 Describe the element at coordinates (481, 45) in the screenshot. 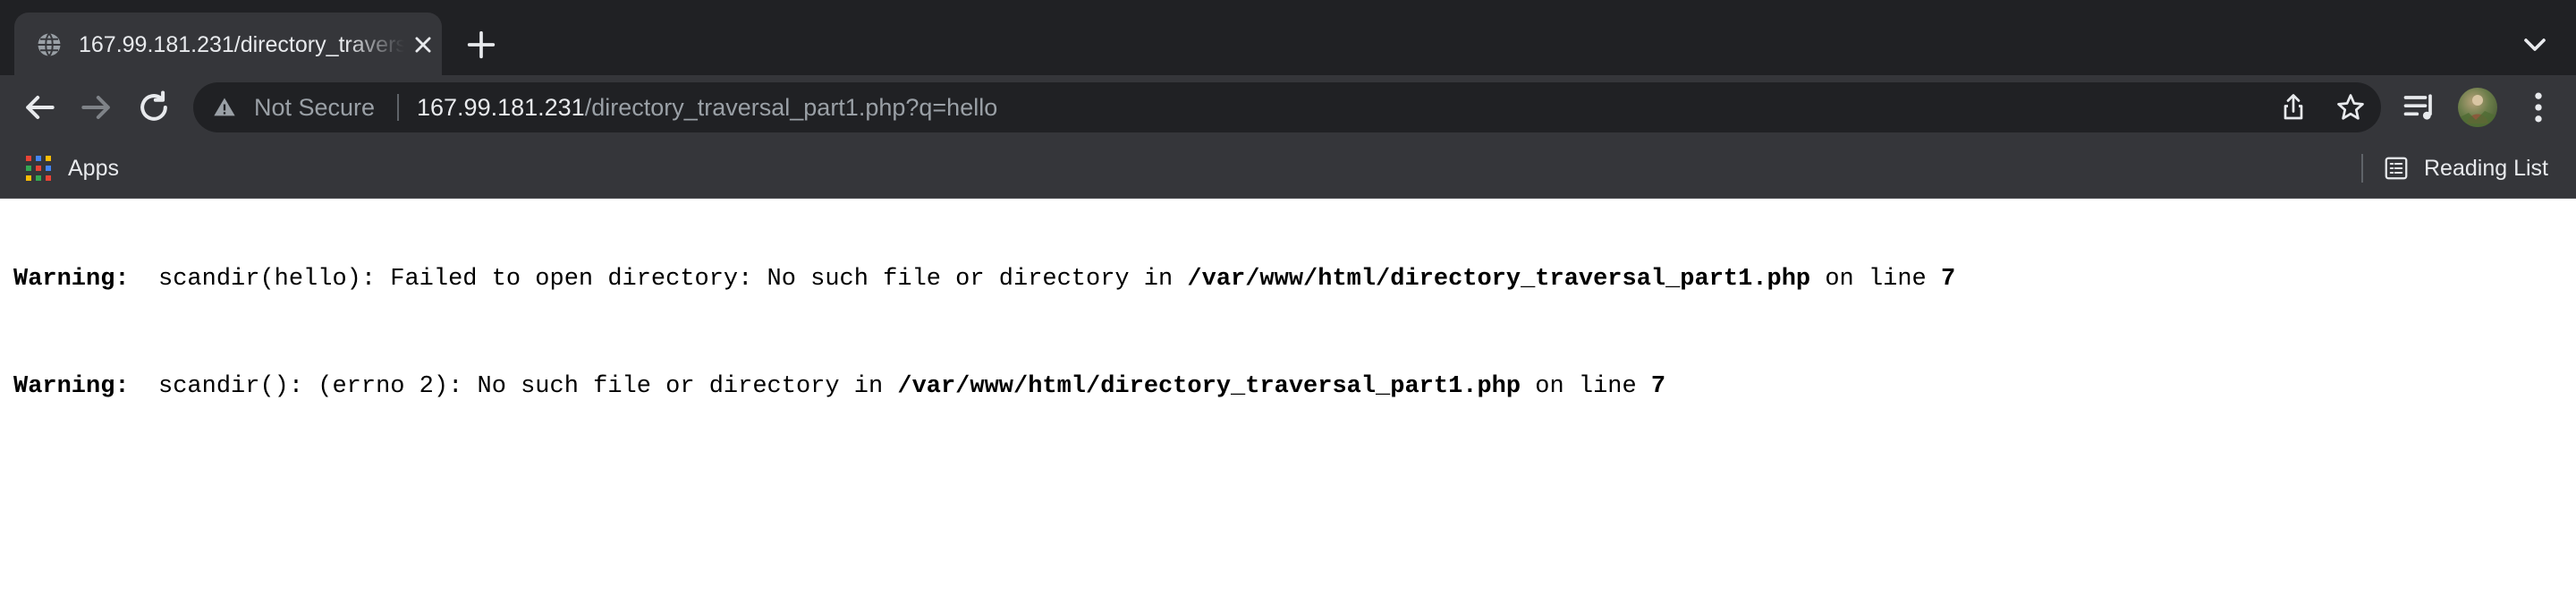

I see `new-tab-plus-icon` at that location.